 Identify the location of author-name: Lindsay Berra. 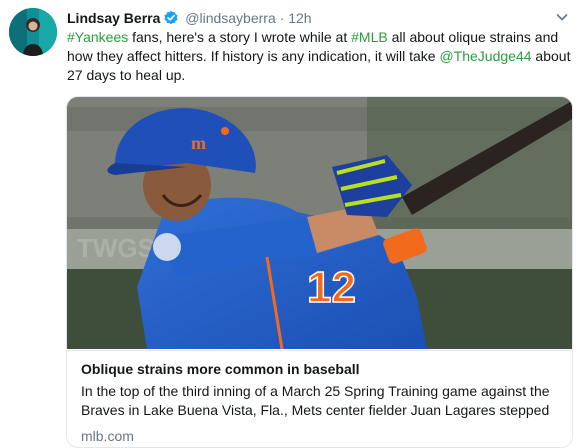
(113, 18).